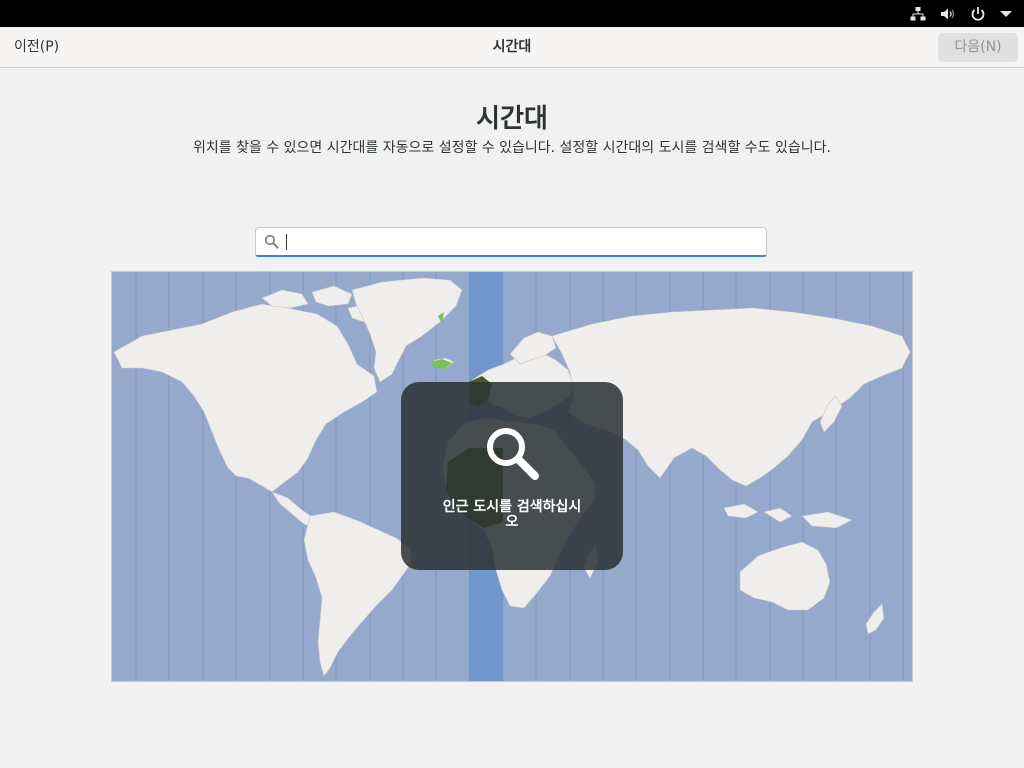  I want to click on search-hint-overlay: 인근 도시를 검색하십시오, so click(512, 476).